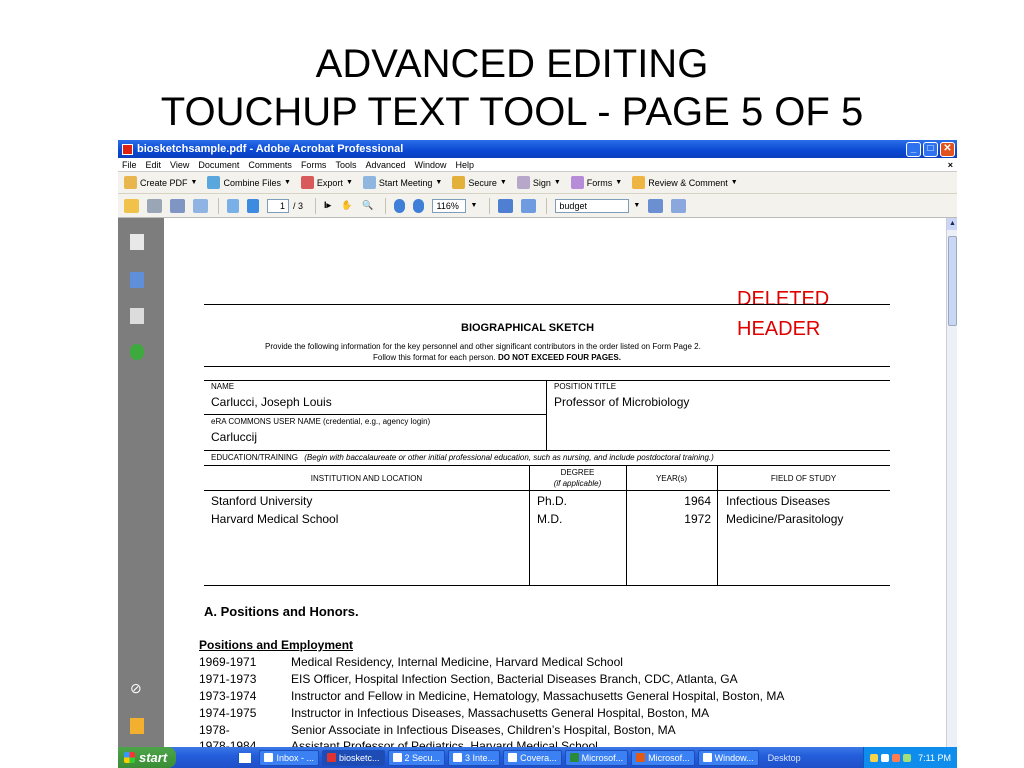 The image size is (1024, 768). I want to click on annotation-line1: DELETED, so click(783, 299).